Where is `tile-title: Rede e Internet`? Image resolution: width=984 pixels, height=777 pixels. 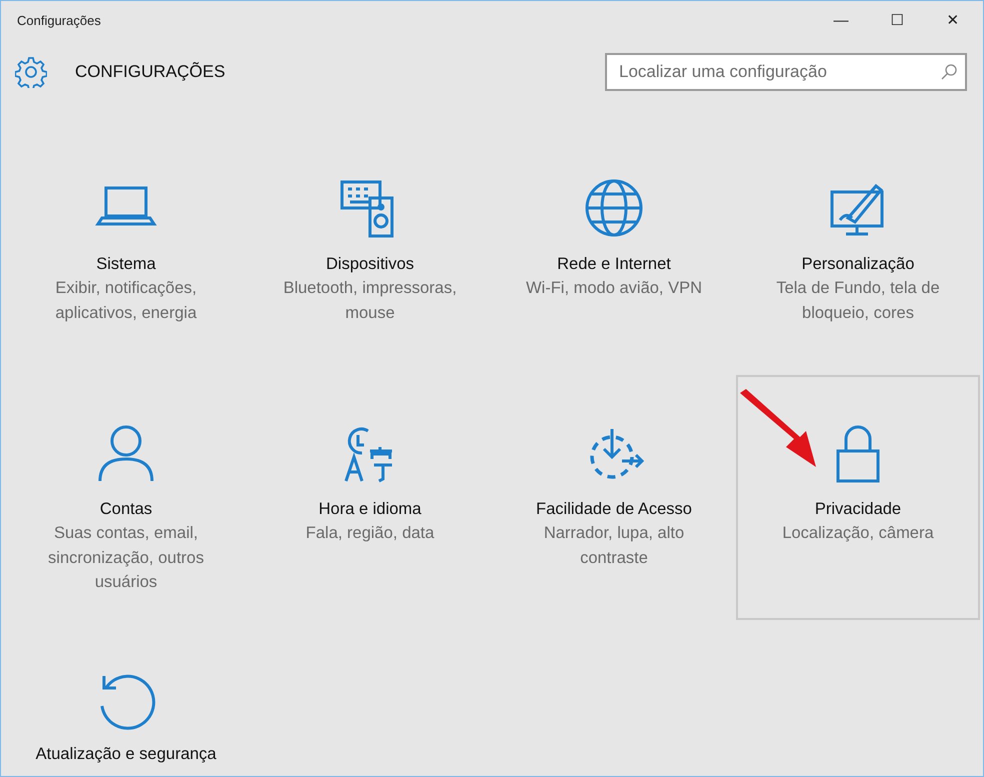
tile-title: Rede e Internet is located at coordinates (614, 264).